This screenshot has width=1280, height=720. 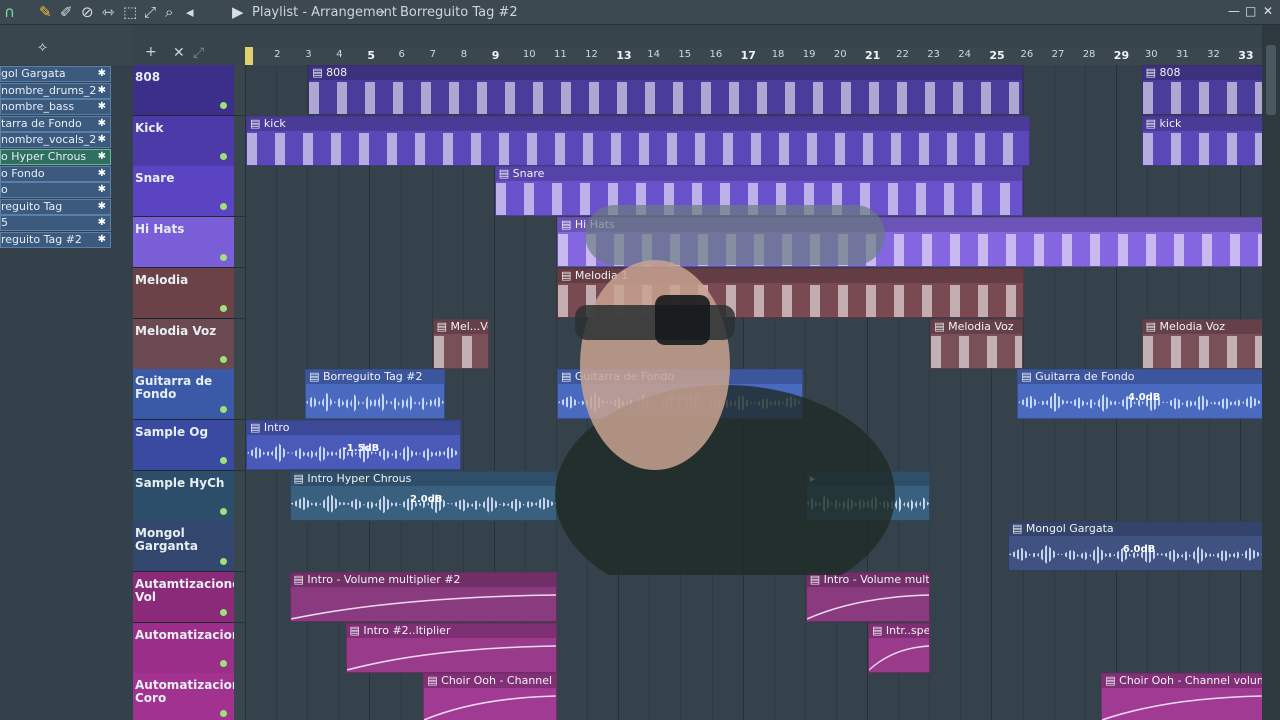 I want to click on add-track-button: +, so click(x=151, y=52).